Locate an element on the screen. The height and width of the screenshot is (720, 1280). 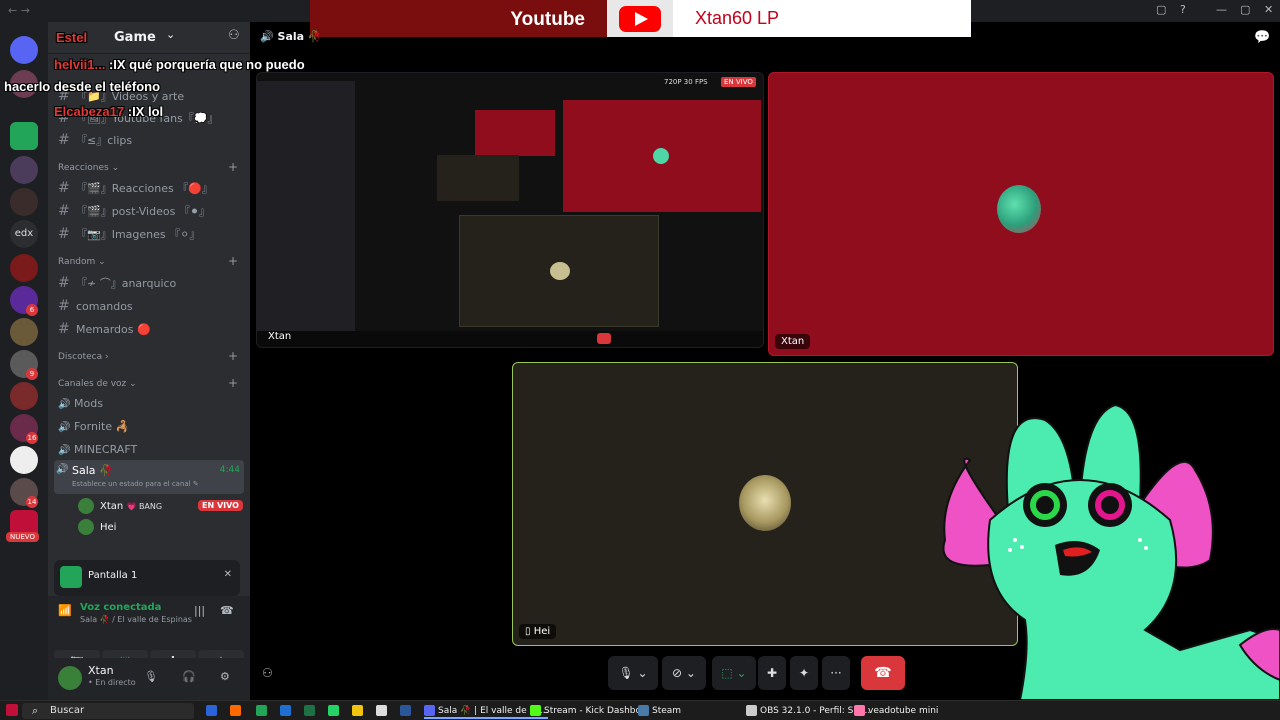
browser-icon is located at coordinates (235, 710).